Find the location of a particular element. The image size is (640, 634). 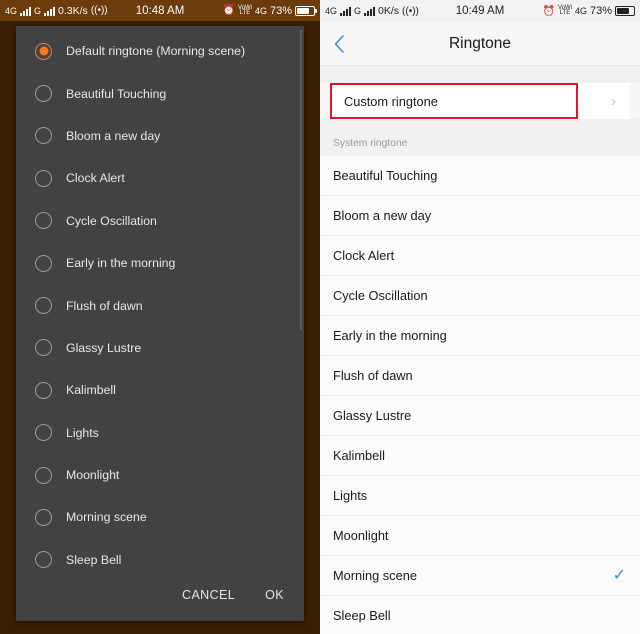

data-rate-label: 0.3K/s is located at coordinates (73, 10).